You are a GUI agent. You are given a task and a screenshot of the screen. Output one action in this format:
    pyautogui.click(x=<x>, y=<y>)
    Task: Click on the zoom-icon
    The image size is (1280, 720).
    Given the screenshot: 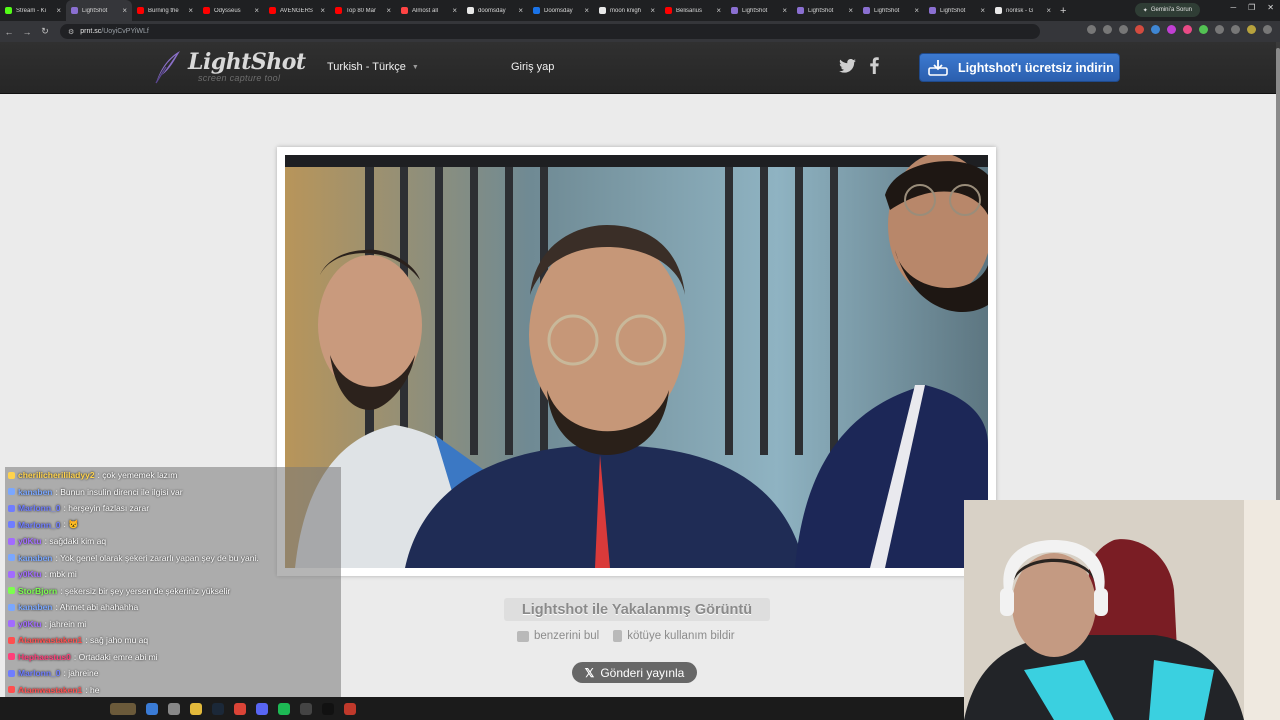 What is the action you would take?
    pyautogui.click(x=1091, y=29)
    